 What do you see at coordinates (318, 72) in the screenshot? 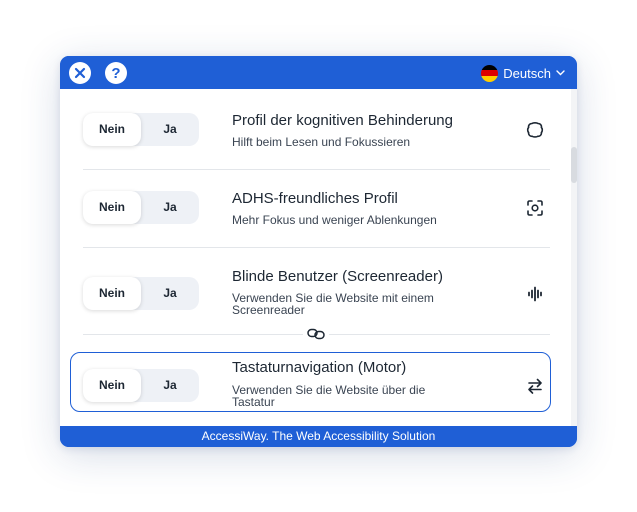
I see `widget-header: ? Deutsch` at bounding box center [318, 72].